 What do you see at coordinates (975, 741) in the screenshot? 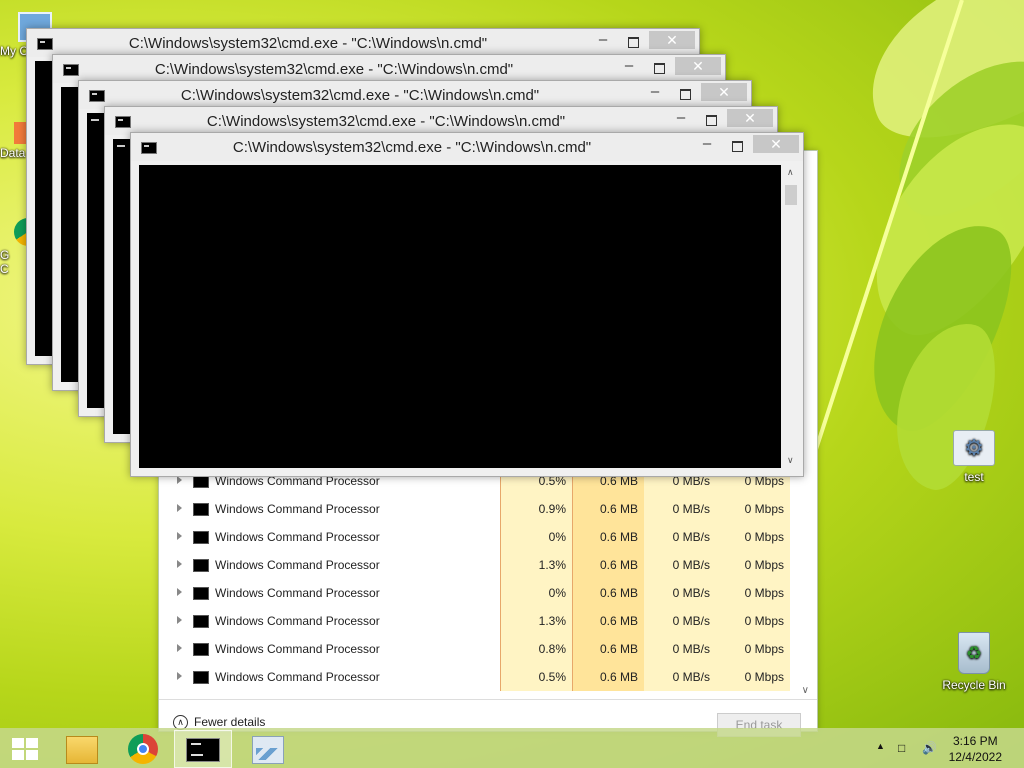
I see `clock-time: 3:16 PM` at bounding box center [975, 741].